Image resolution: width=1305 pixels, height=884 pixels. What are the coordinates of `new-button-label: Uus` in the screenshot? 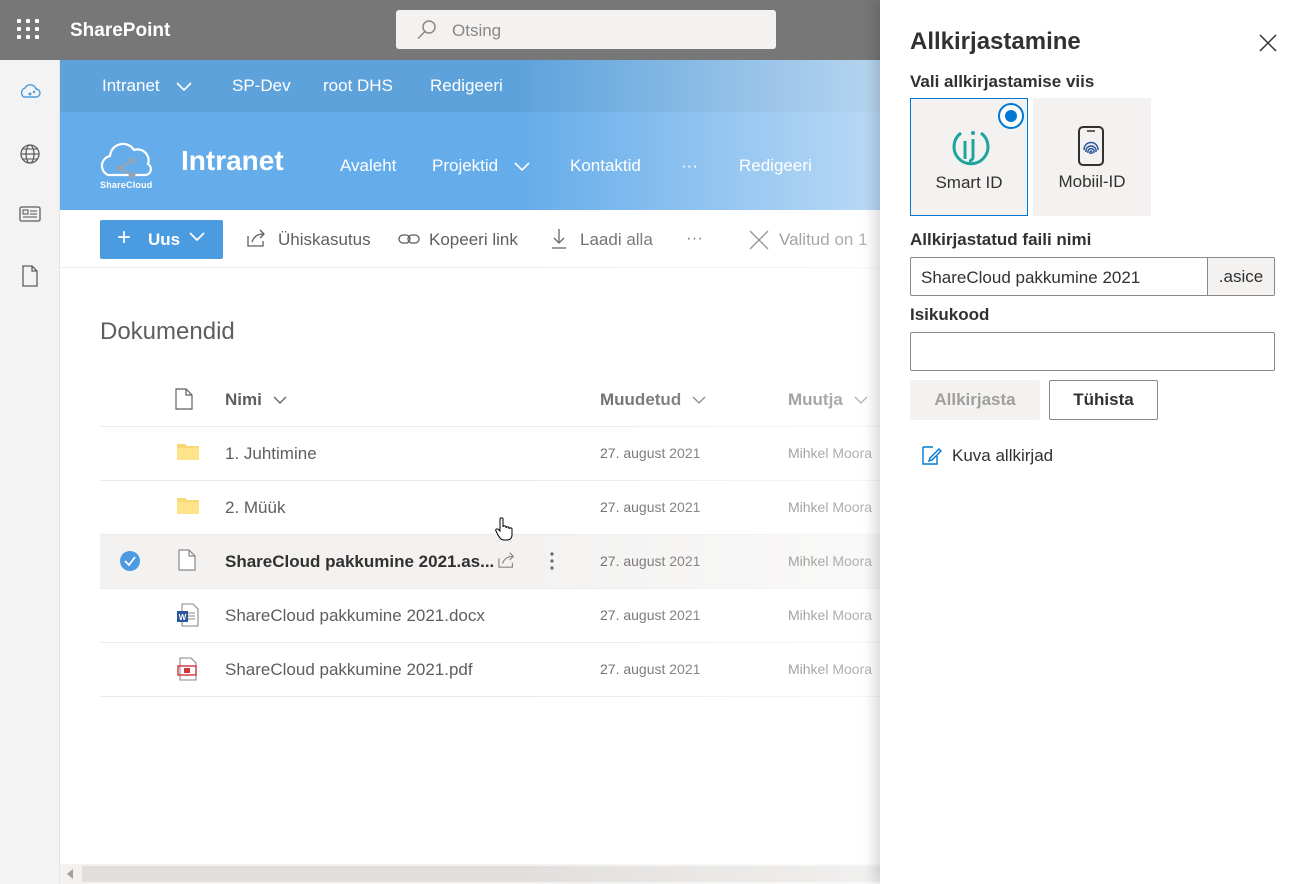 It's located at (164, 239).